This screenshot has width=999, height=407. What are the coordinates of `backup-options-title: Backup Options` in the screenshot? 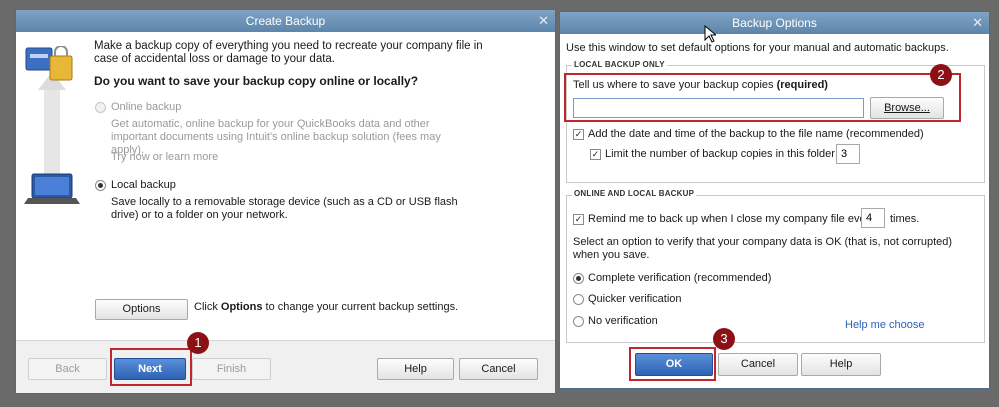 It's located at (774, 23).